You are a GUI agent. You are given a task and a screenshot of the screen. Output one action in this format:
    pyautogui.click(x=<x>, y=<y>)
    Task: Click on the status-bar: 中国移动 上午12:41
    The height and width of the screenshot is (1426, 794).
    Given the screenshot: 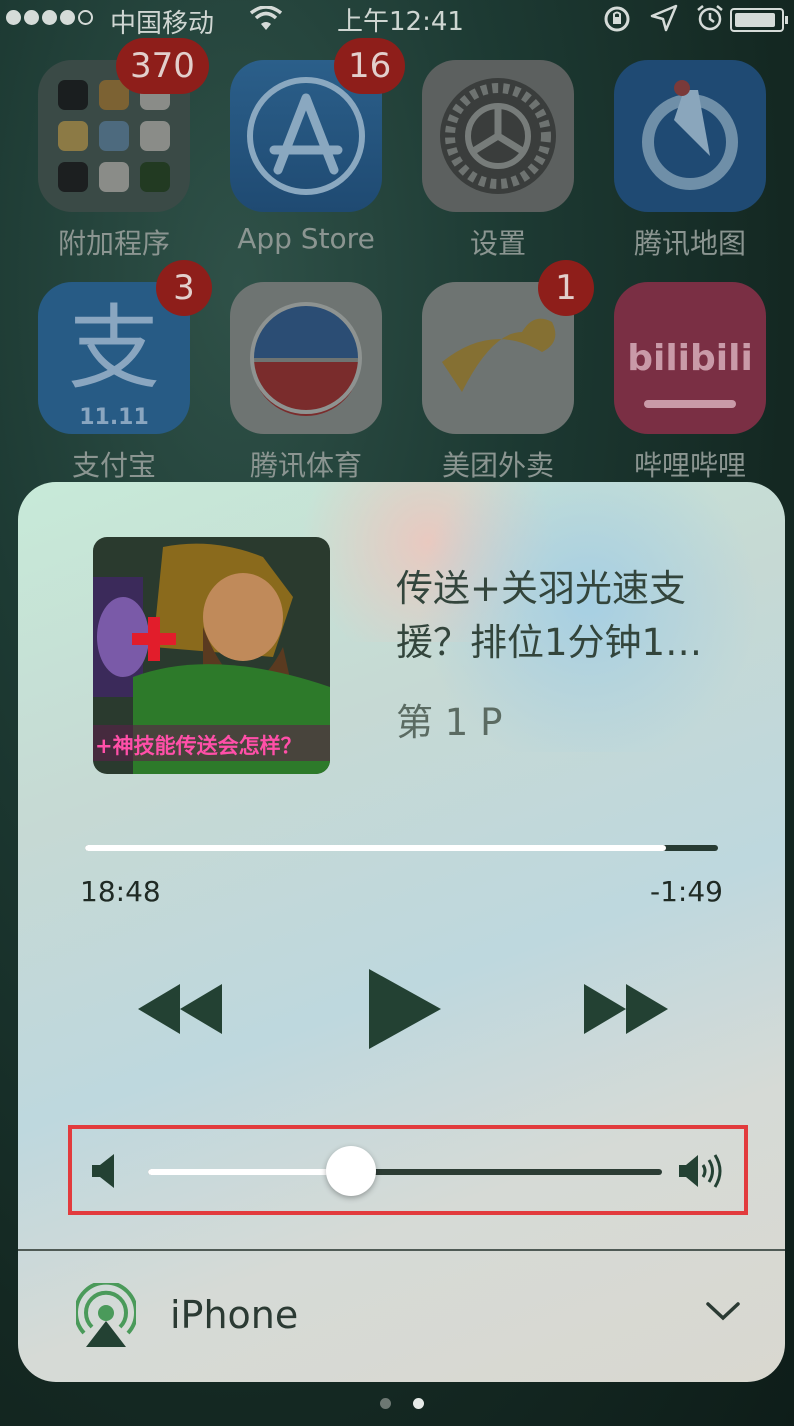 What is the action you would take?
    pyautogui.click(x=397, y=20)
    